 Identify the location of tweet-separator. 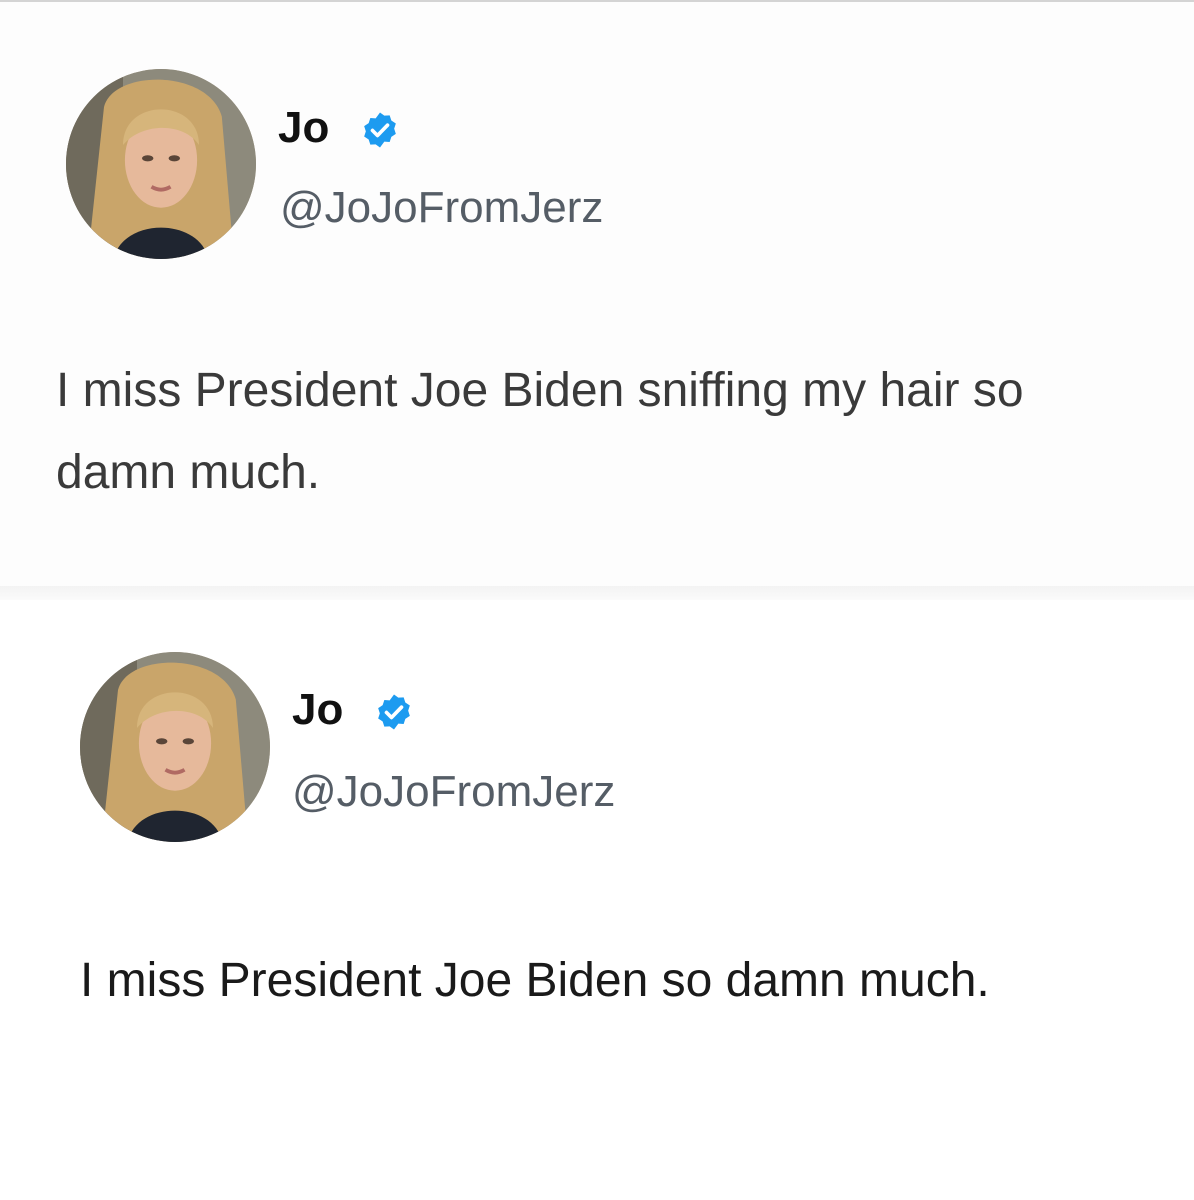
(597, 593).